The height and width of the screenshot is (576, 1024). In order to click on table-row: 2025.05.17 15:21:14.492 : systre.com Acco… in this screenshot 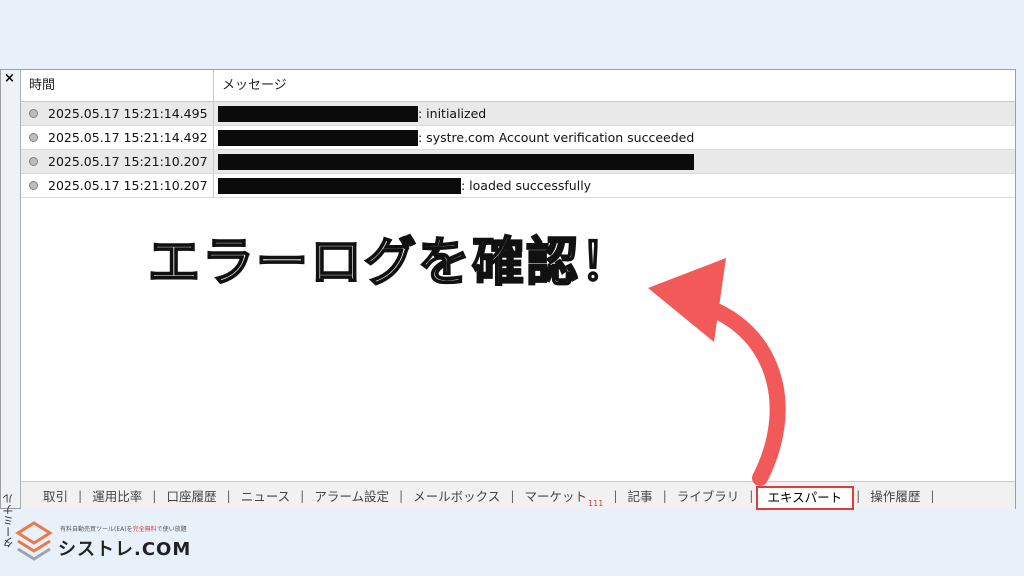, I will do `click(518, 138)`.